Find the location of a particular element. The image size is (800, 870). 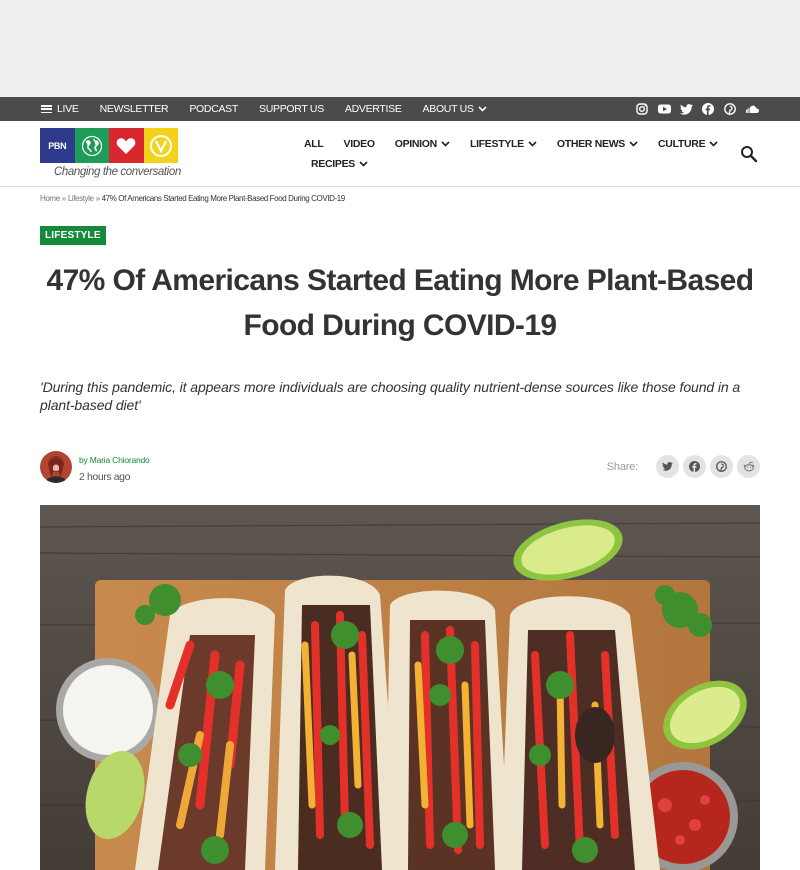

site-logo: PBN is located at coordinates (109, 145).